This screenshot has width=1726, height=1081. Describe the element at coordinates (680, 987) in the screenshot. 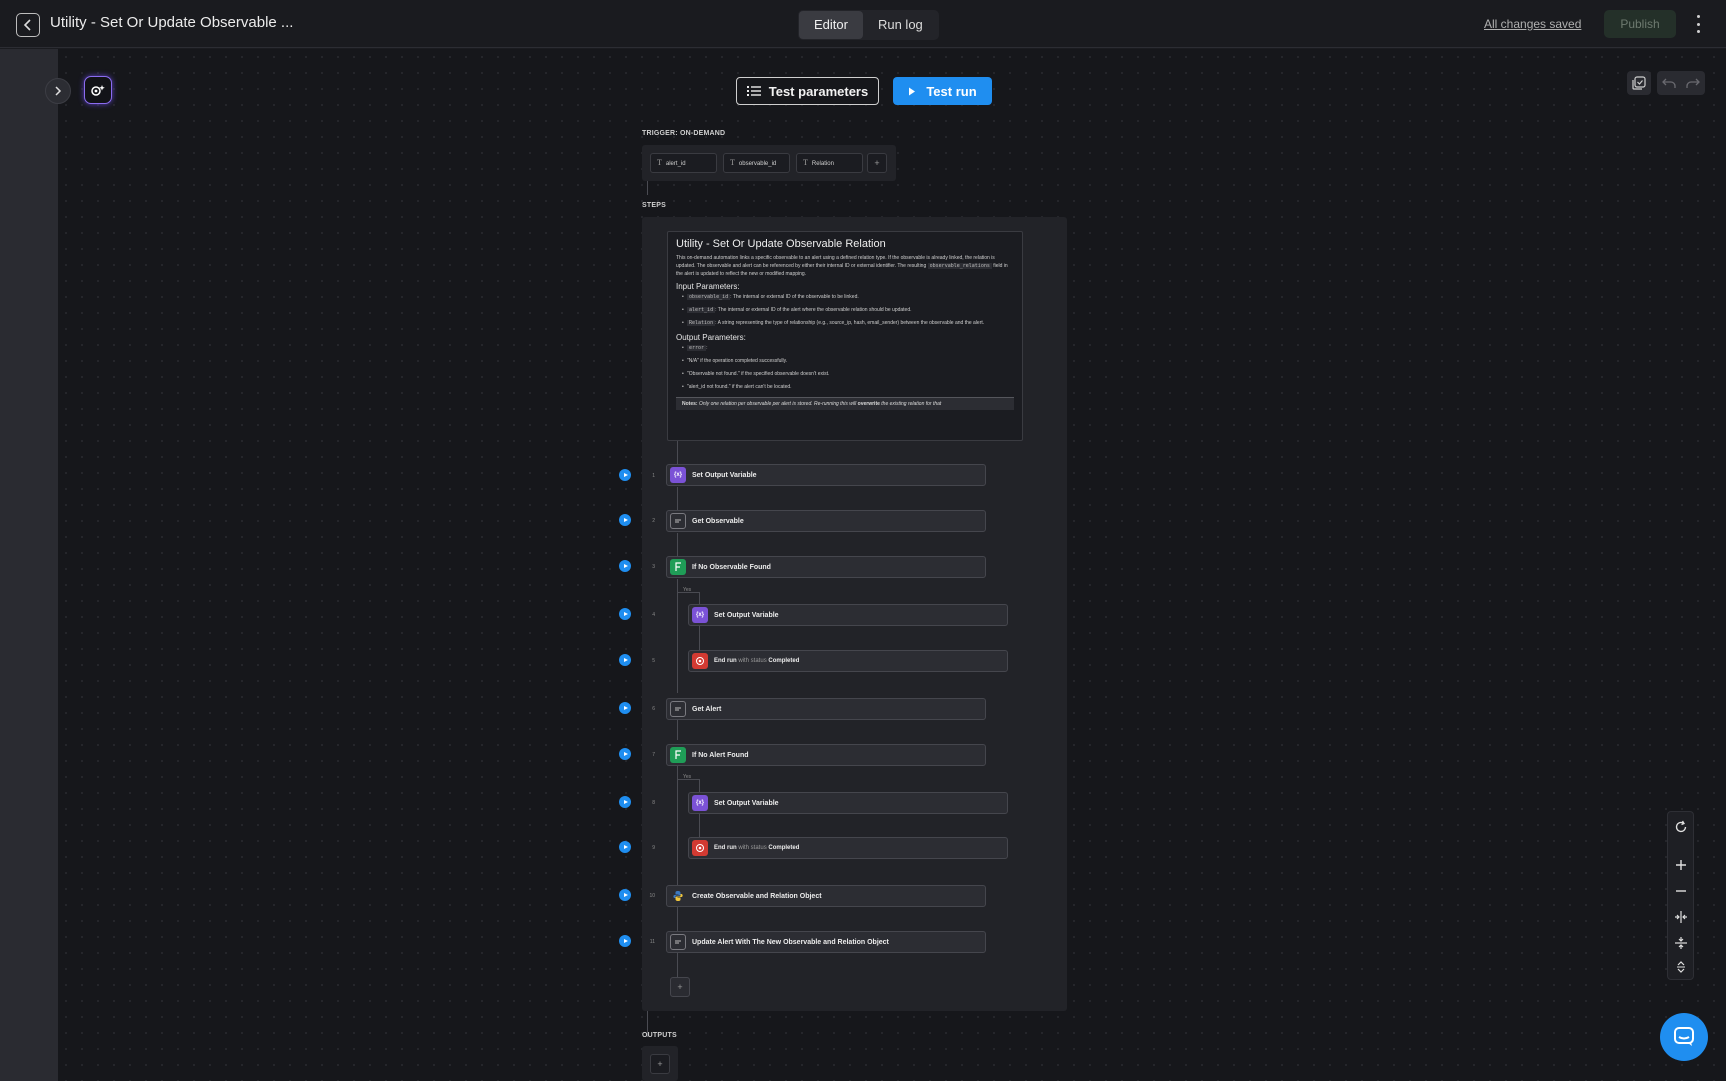

I see `add-step-button: +` at that location.